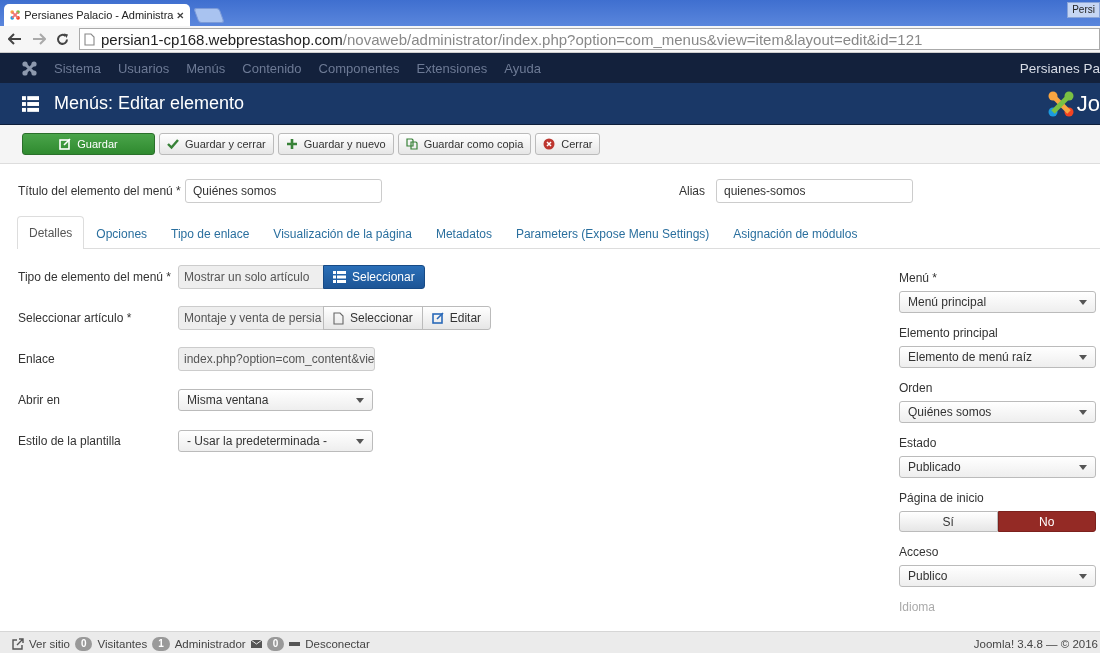 The width and height of the screenshot is (1100, 653). Describe the element at coordinates (122, 643) in the screenshot. I see `visitors-label: Visitantes` at that location.